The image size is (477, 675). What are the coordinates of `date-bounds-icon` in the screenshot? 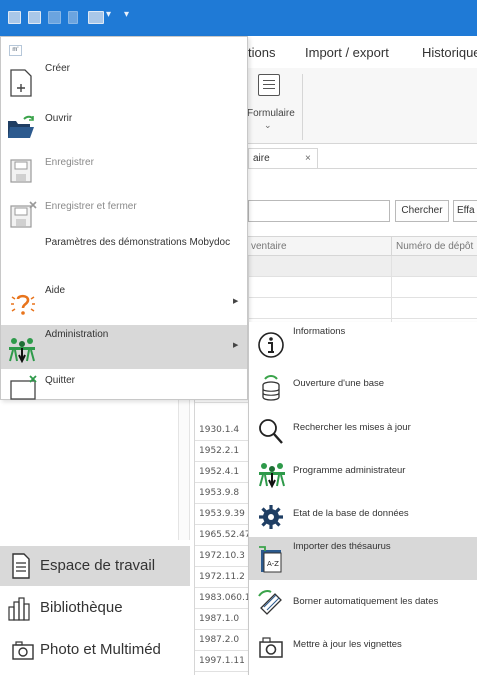 It's located at (270, 602).